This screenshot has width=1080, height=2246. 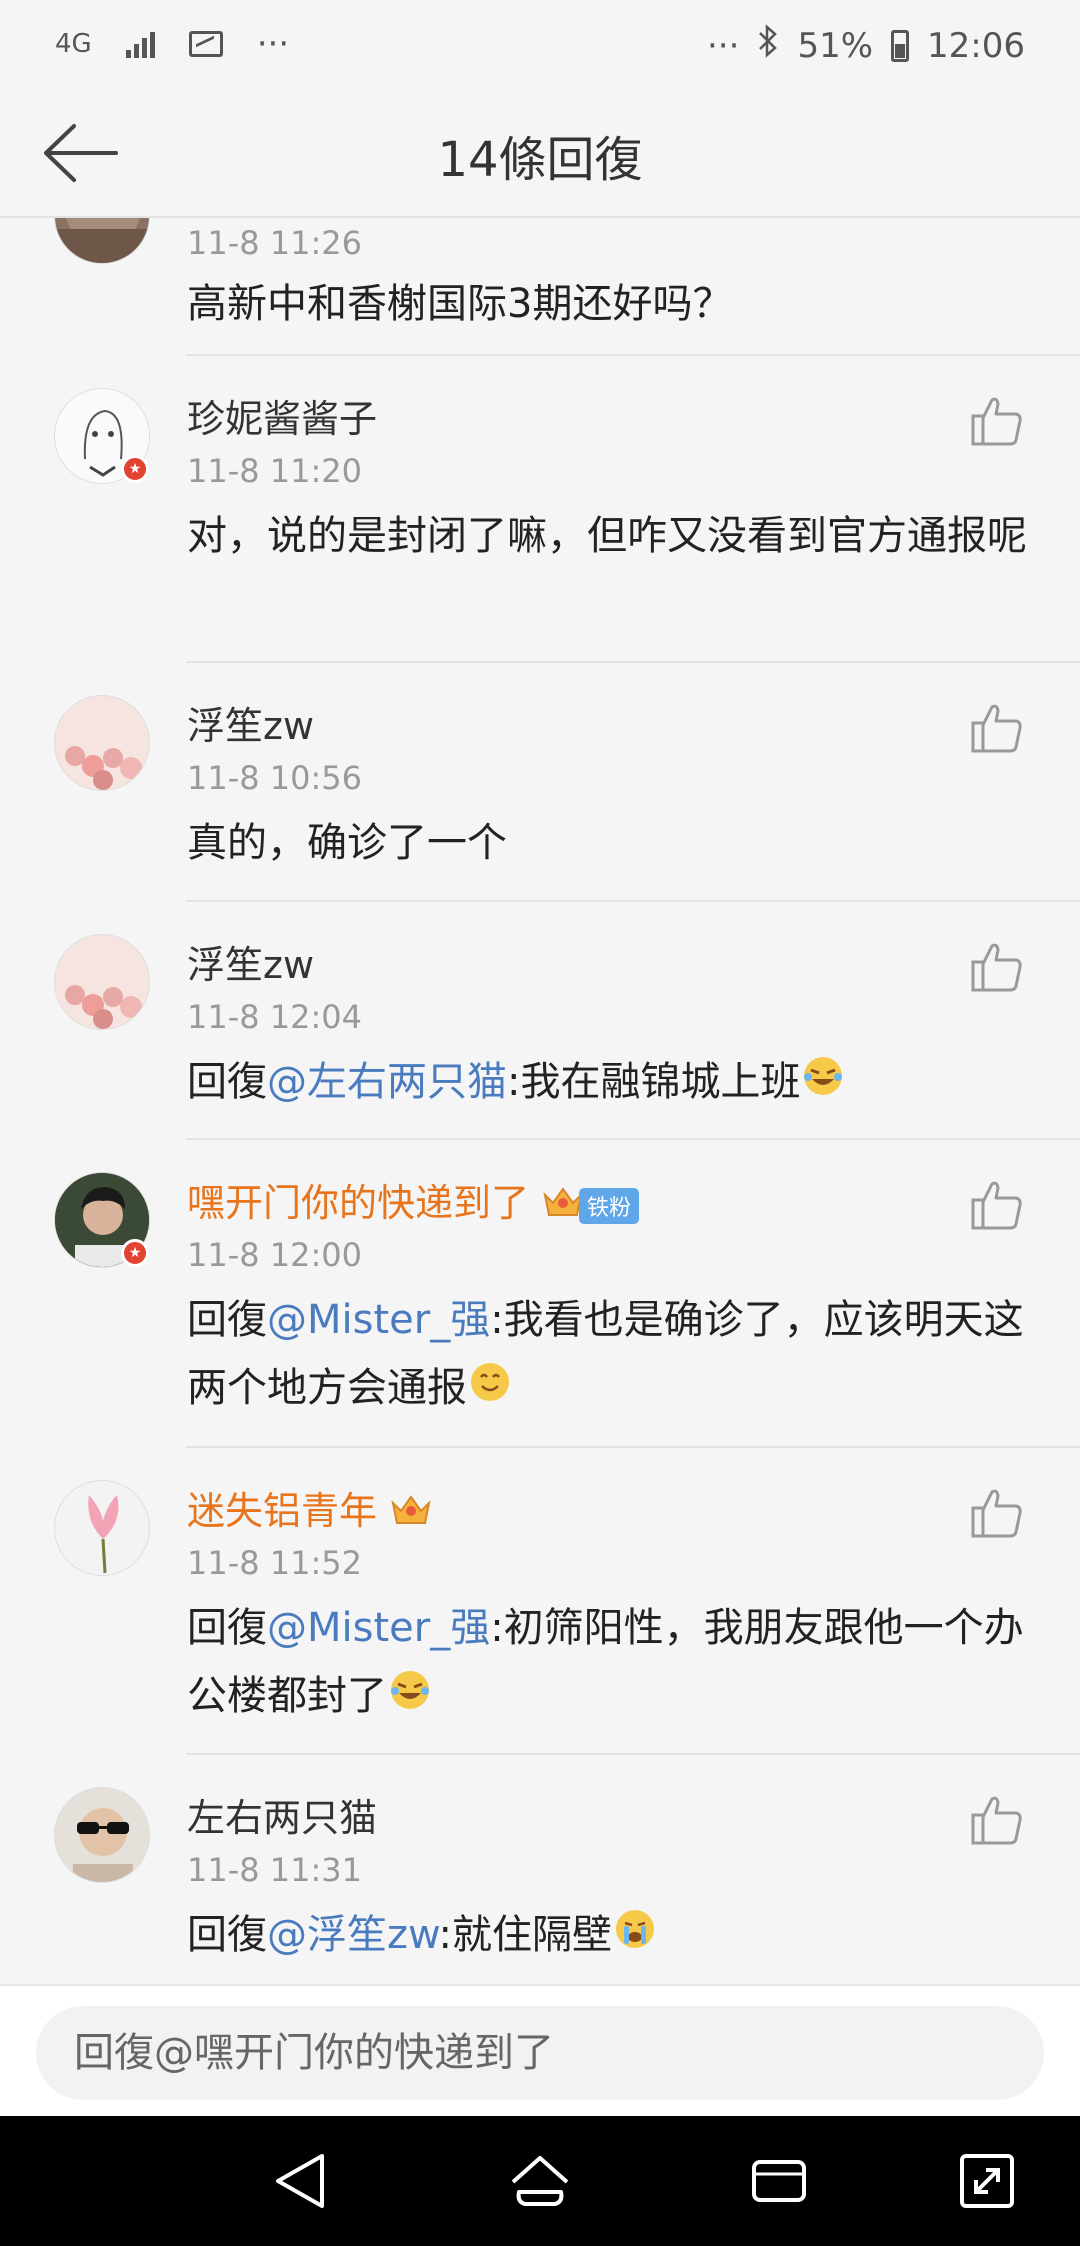 I want to click on status-bar: 4G ··· ··· 51% 12:06, so click(x=540, y=45).